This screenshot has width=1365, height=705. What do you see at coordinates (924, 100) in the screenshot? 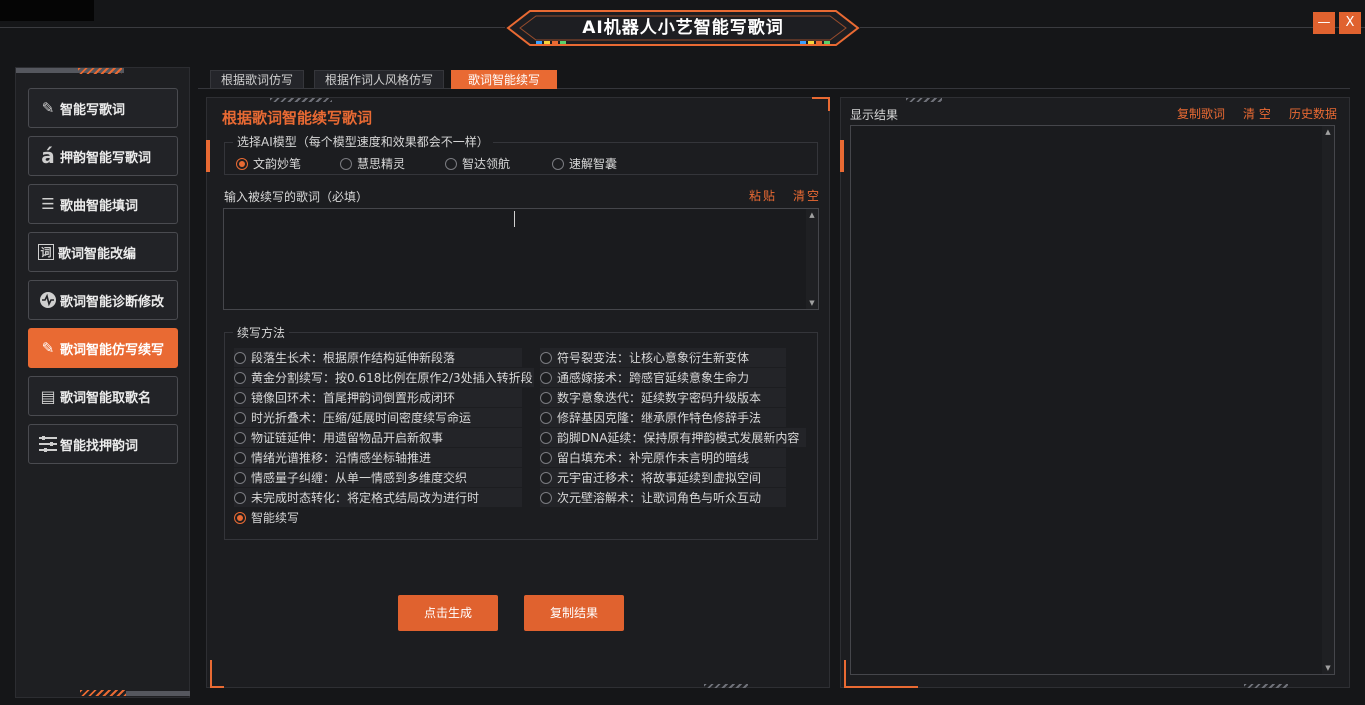
I see `result-panel-hatch-top` at bounding box center [924, 100].